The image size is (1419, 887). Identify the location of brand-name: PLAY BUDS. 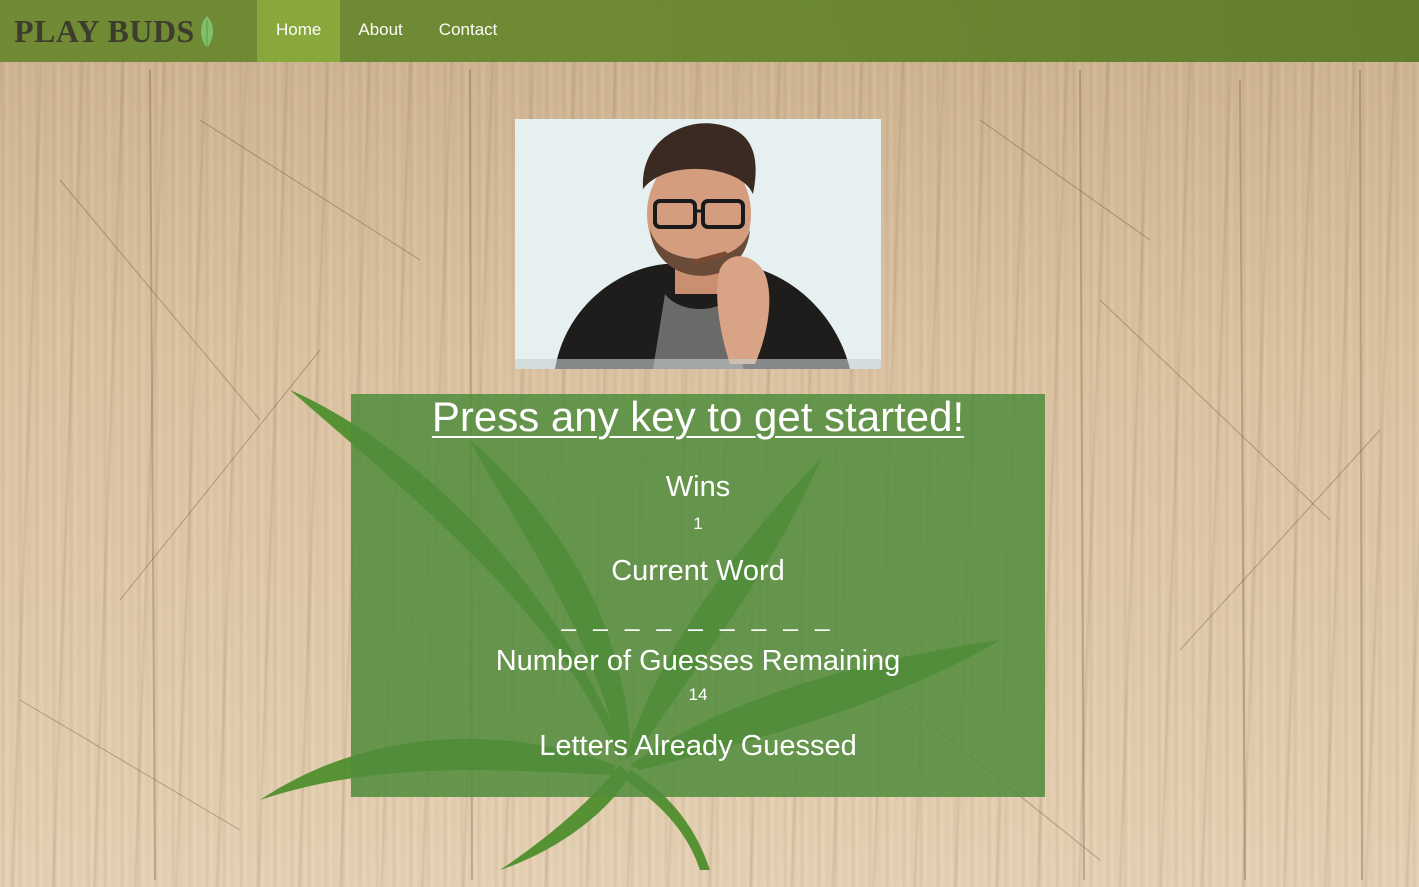
(104, 31).